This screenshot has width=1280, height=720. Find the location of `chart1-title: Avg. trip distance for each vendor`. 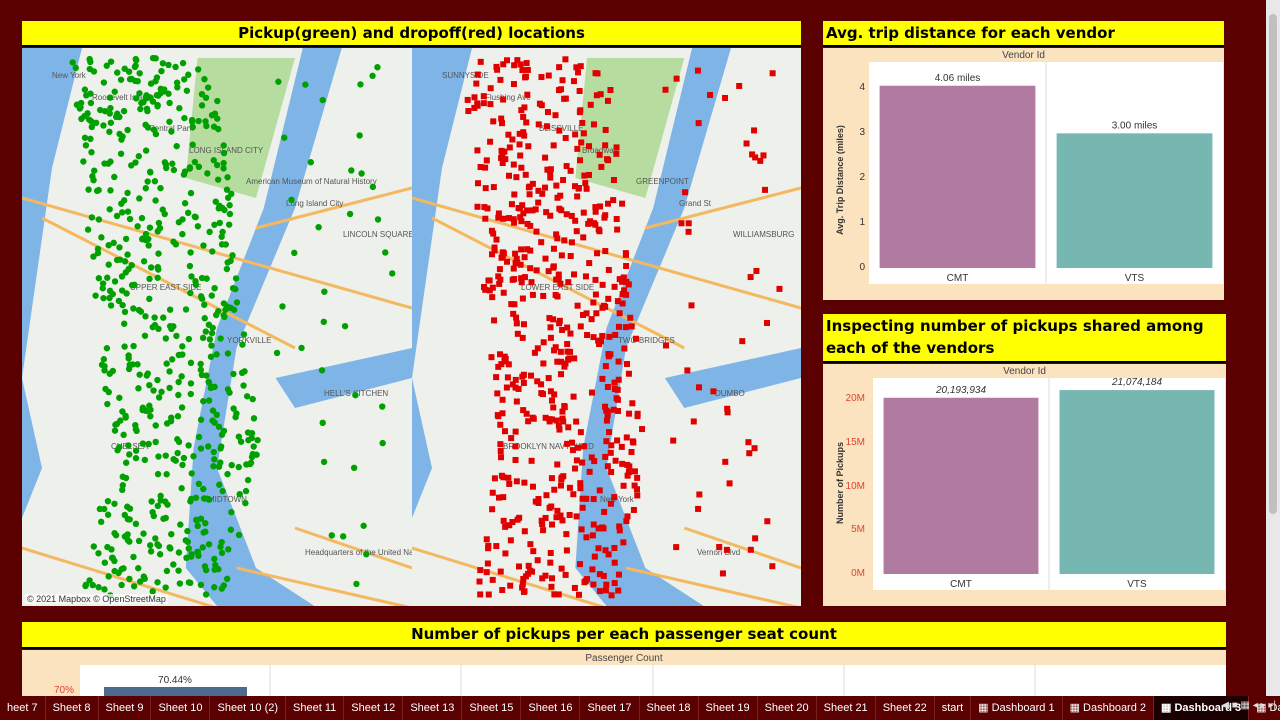

chart1-title: Avg. trip distance for each vendor is located at coordinates (1023, 34).